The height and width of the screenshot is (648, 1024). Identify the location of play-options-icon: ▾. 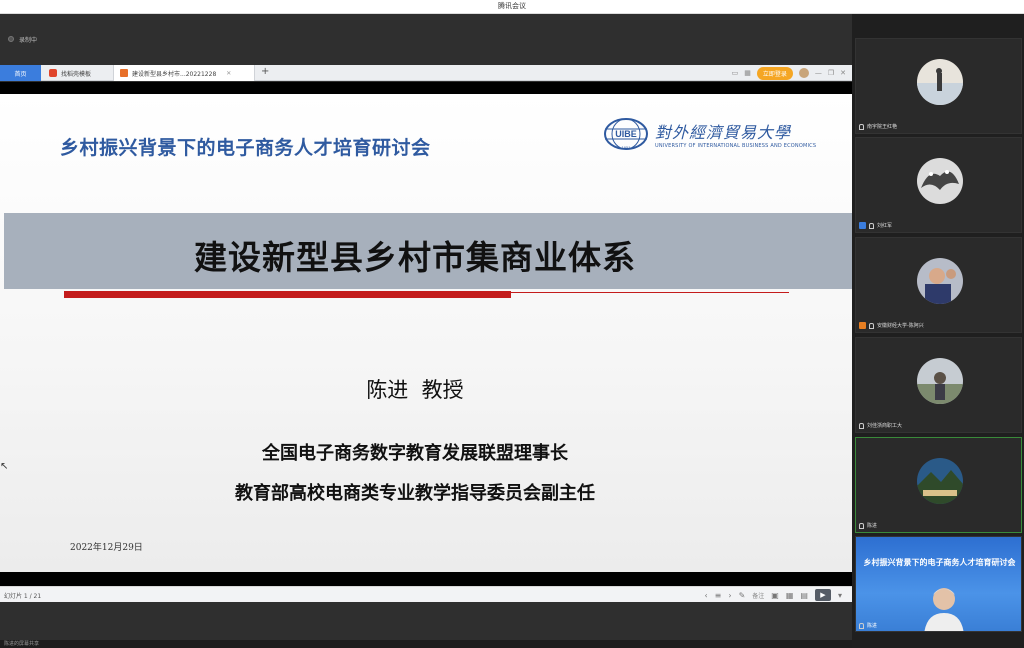
(840, 595).